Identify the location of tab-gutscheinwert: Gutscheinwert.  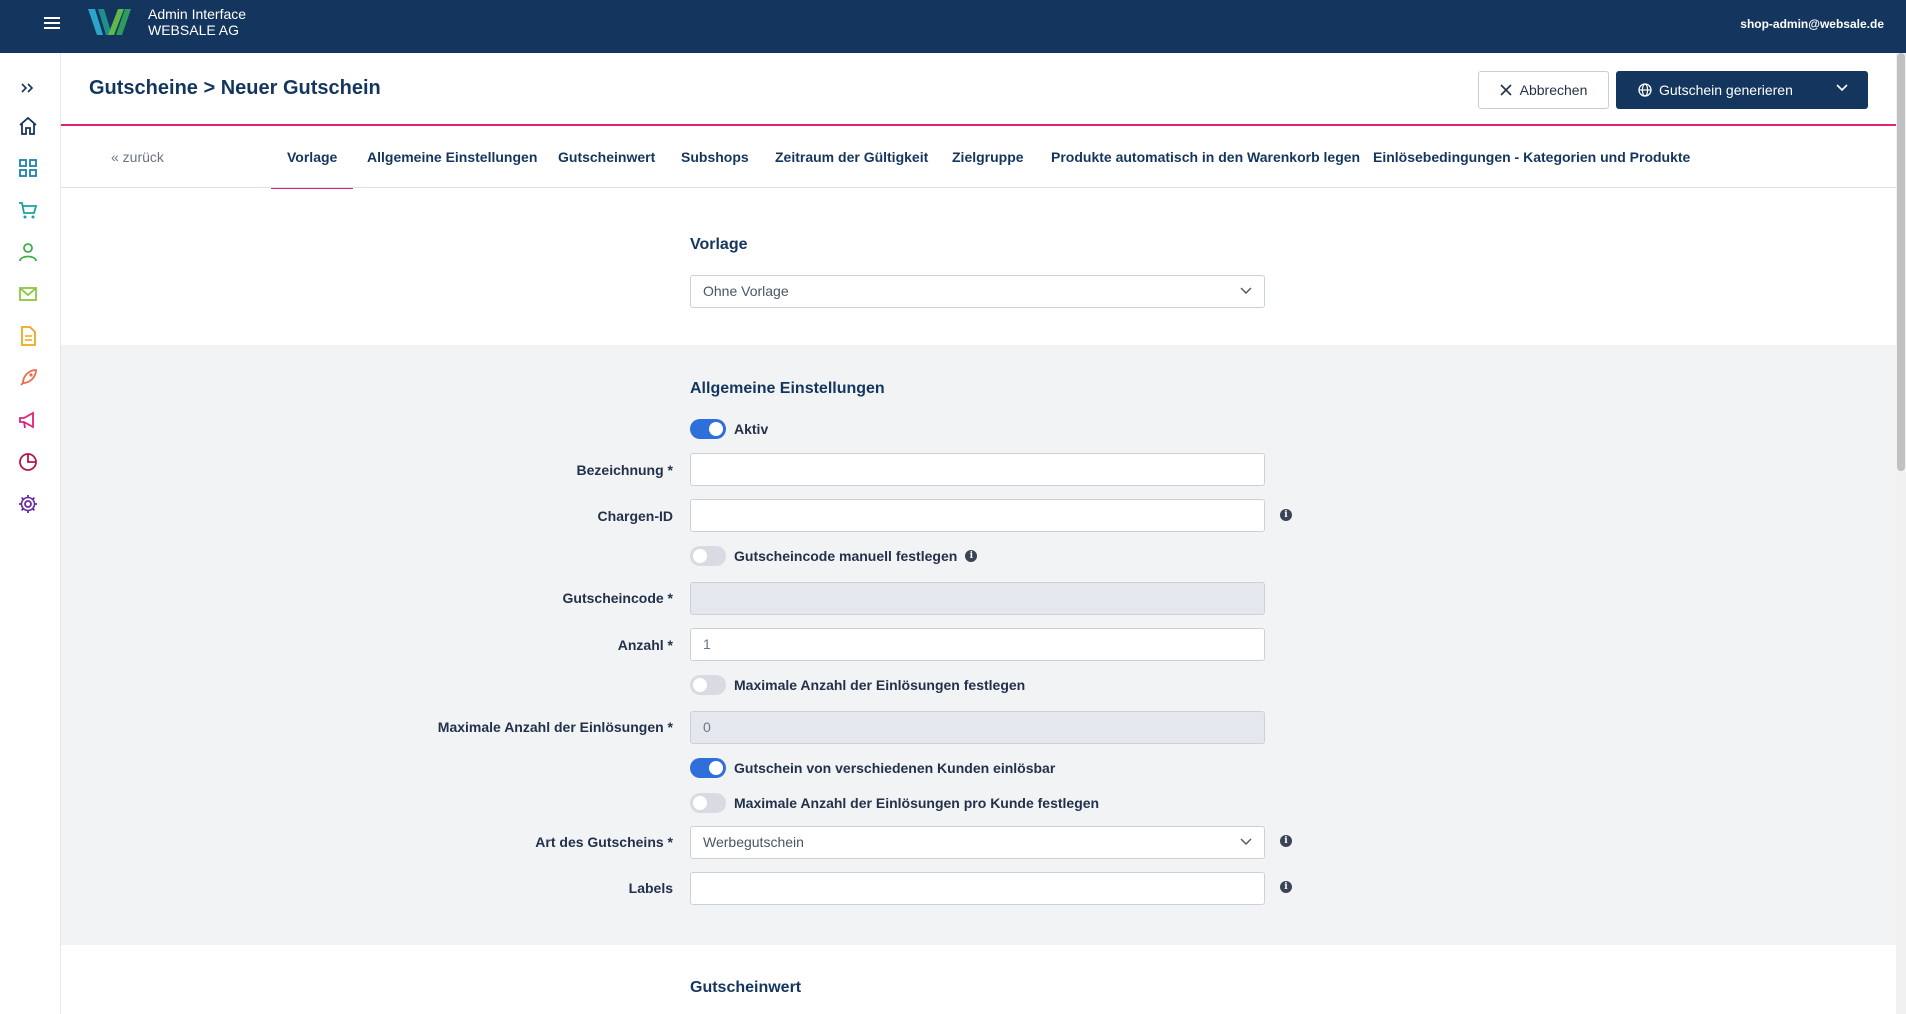
(606, 157).